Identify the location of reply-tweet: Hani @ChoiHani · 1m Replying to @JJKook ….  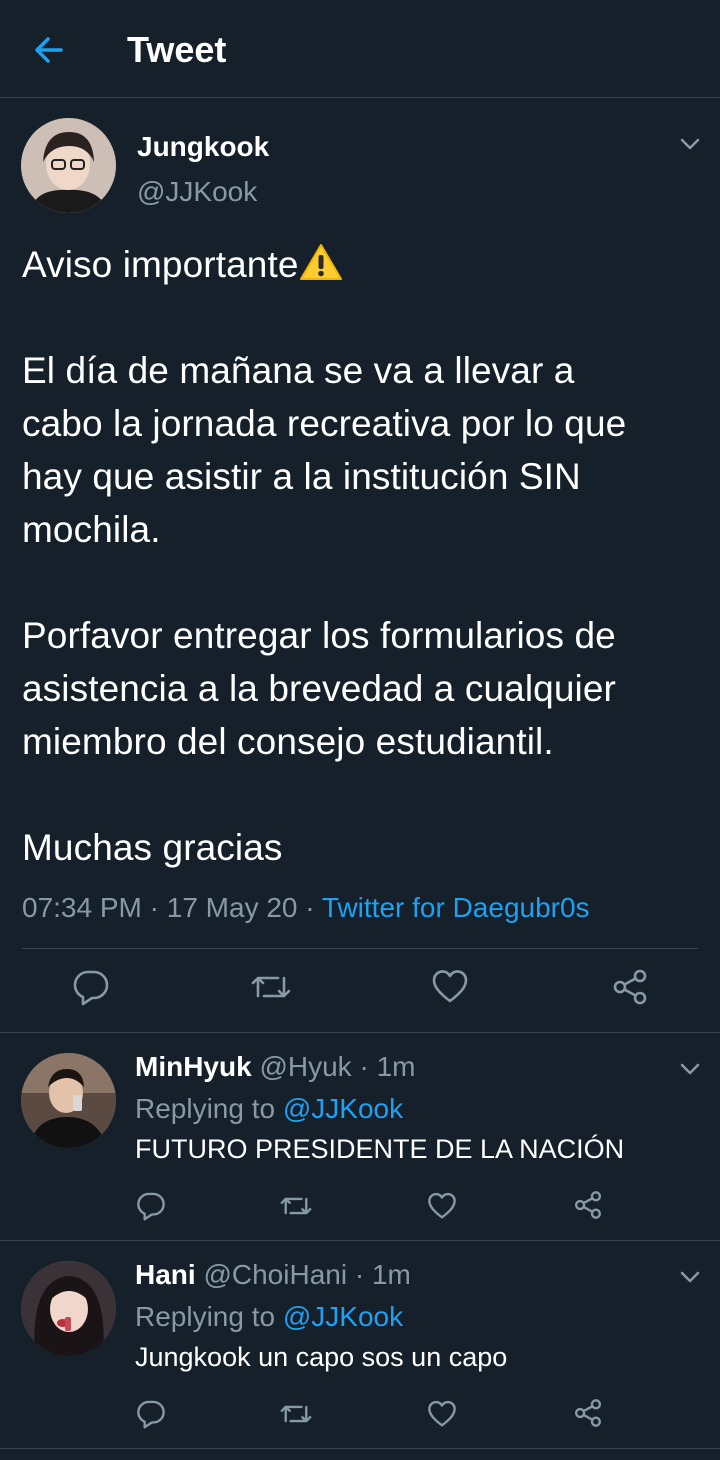
(360, 1344).